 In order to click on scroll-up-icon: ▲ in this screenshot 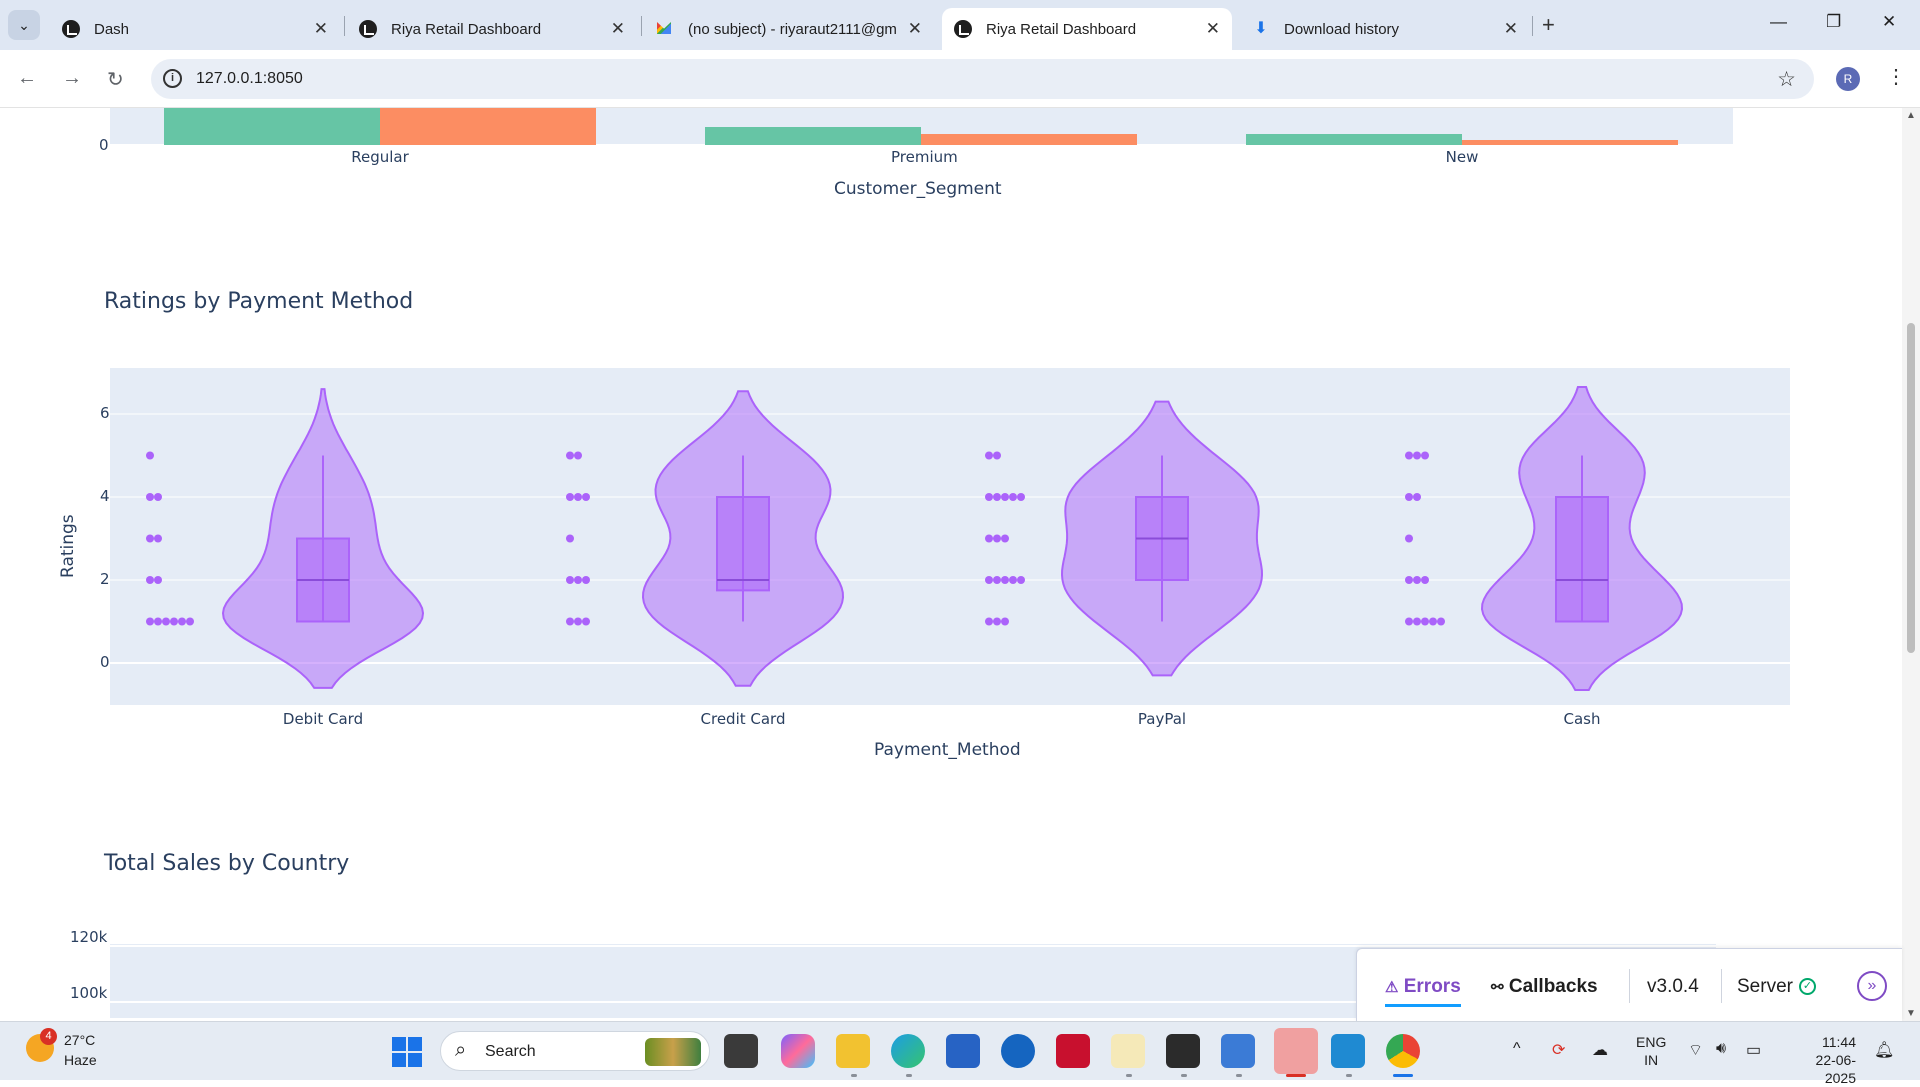, I will do `click(1911, 115)`.